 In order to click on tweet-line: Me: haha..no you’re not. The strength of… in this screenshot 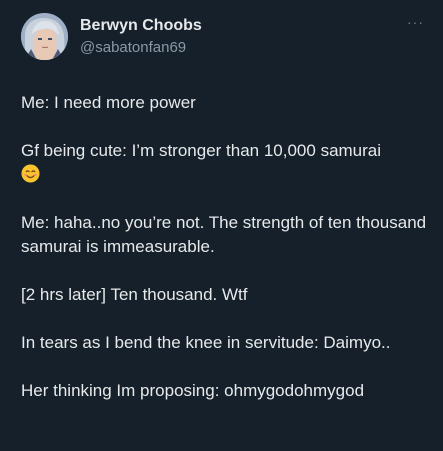, I will do `click(224, 234)`.